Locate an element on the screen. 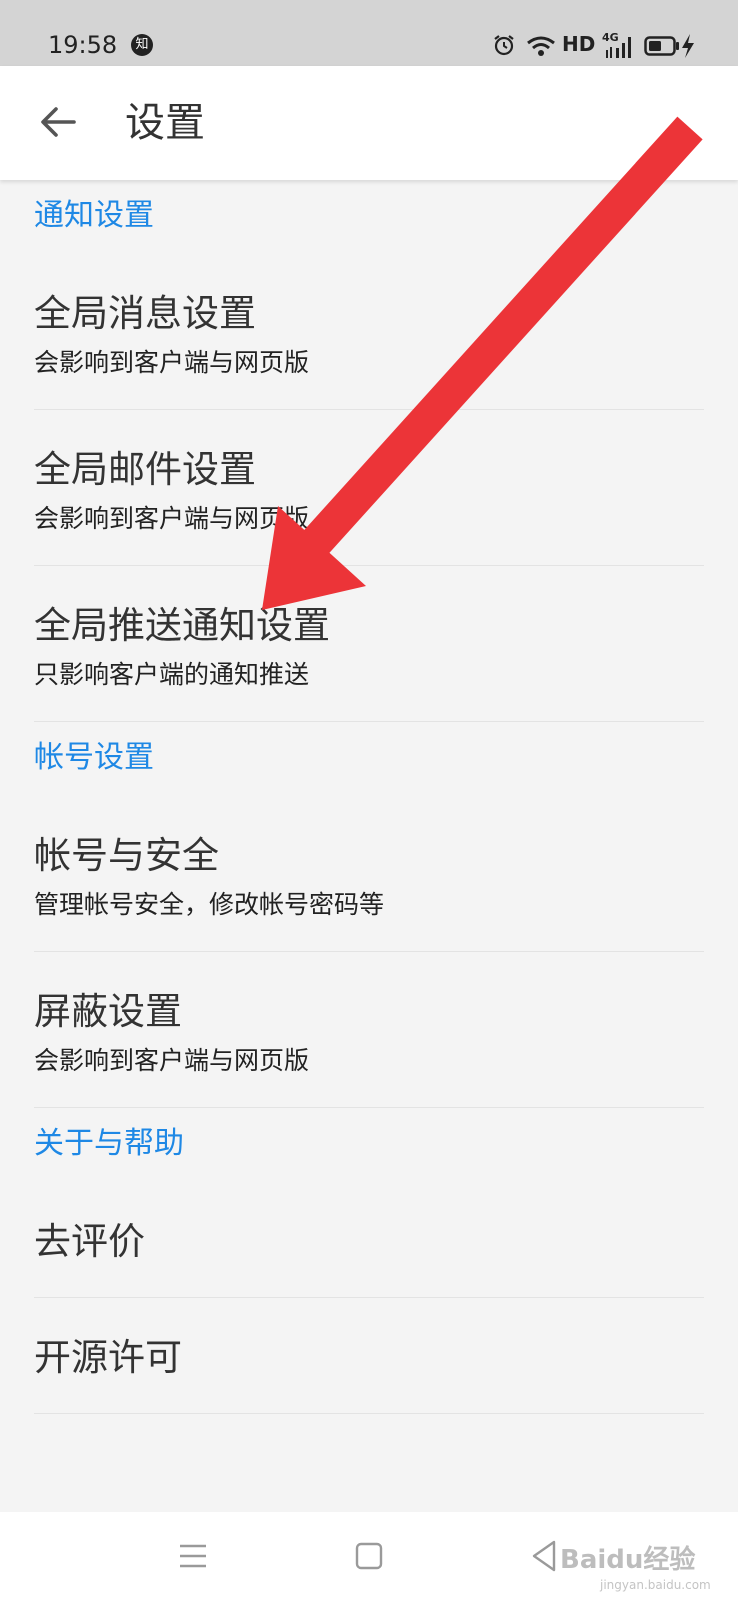 This screenshot has height=1600, width=738. home-icon is located at coordinates (369, 1556).